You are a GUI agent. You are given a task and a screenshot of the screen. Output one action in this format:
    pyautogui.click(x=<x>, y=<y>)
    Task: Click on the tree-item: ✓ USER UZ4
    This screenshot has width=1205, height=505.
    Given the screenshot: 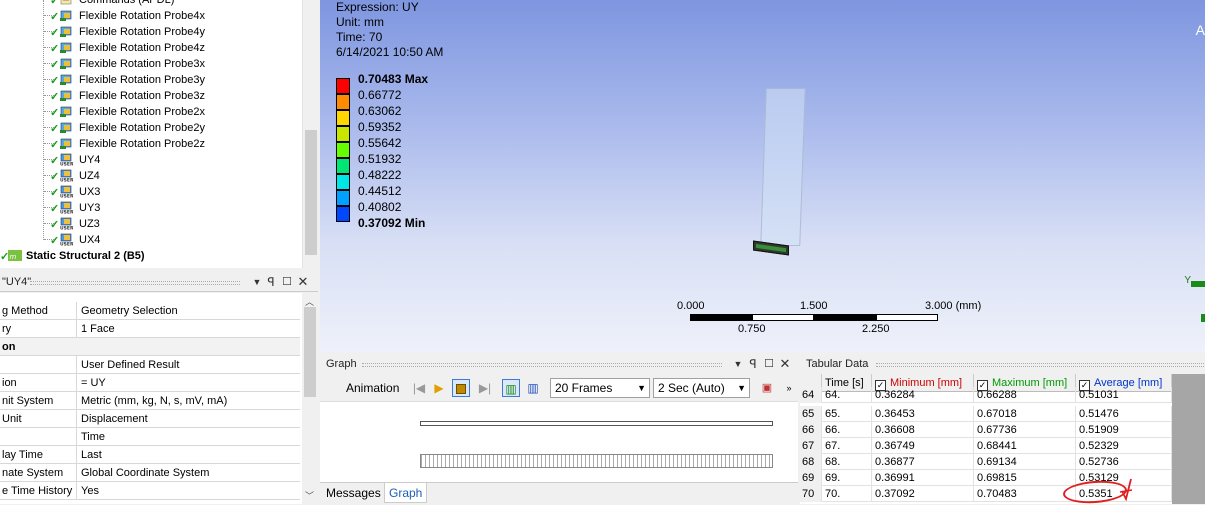 What is the action you would take?
    pyautogui.click(x=150, y=176)
    